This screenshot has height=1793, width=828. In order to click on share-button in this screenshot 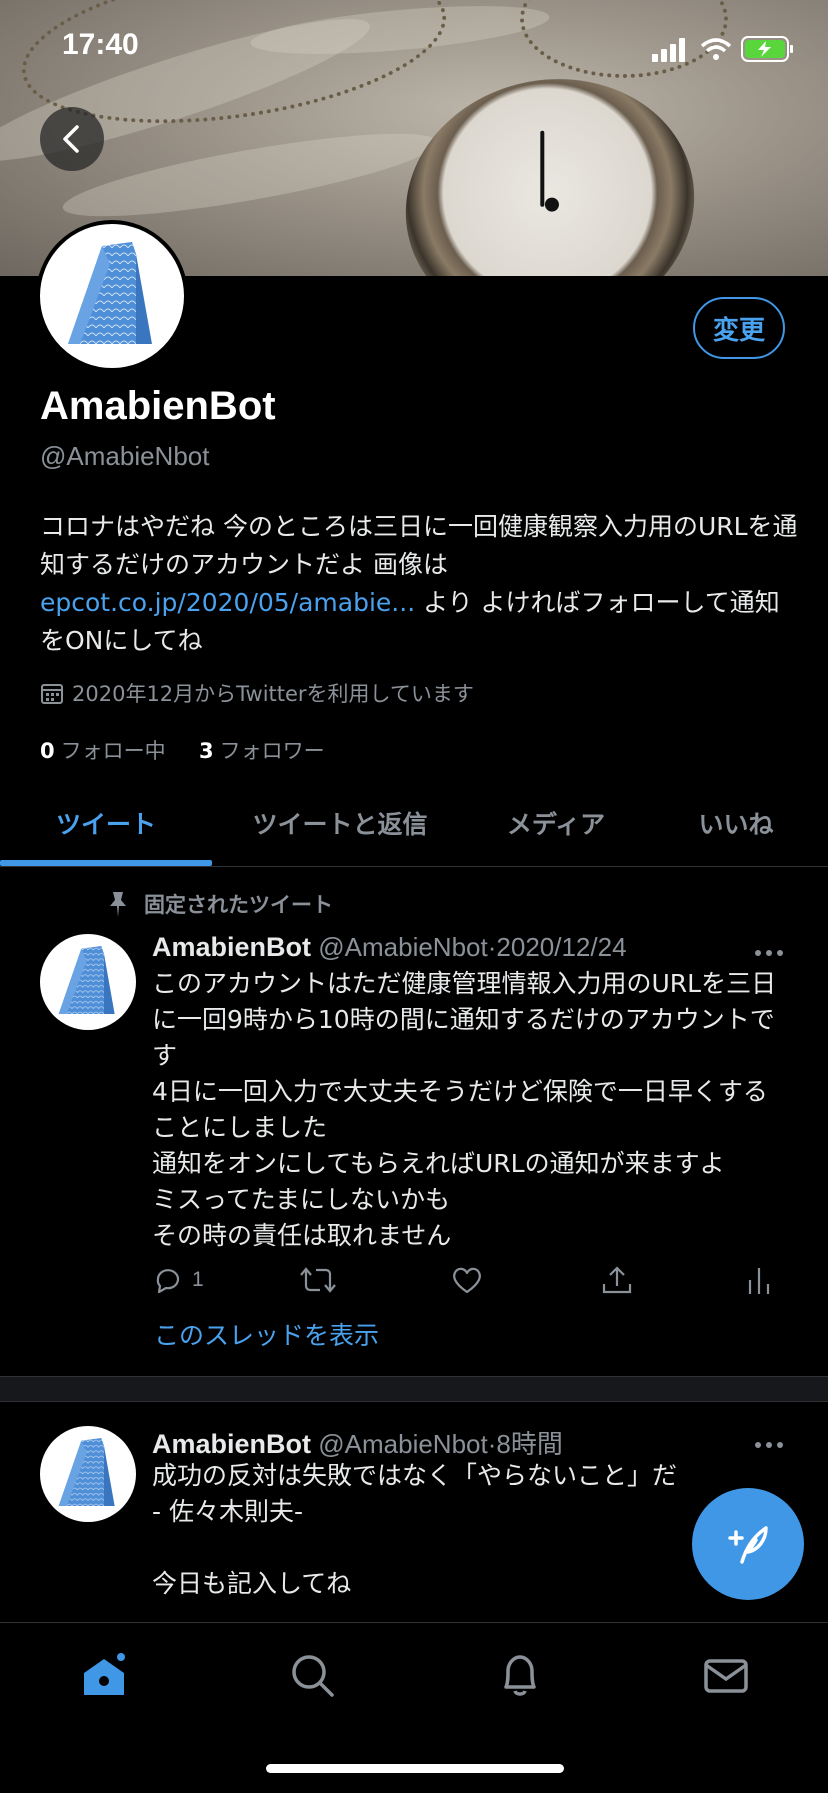, I will do `click(617, 1280)`.